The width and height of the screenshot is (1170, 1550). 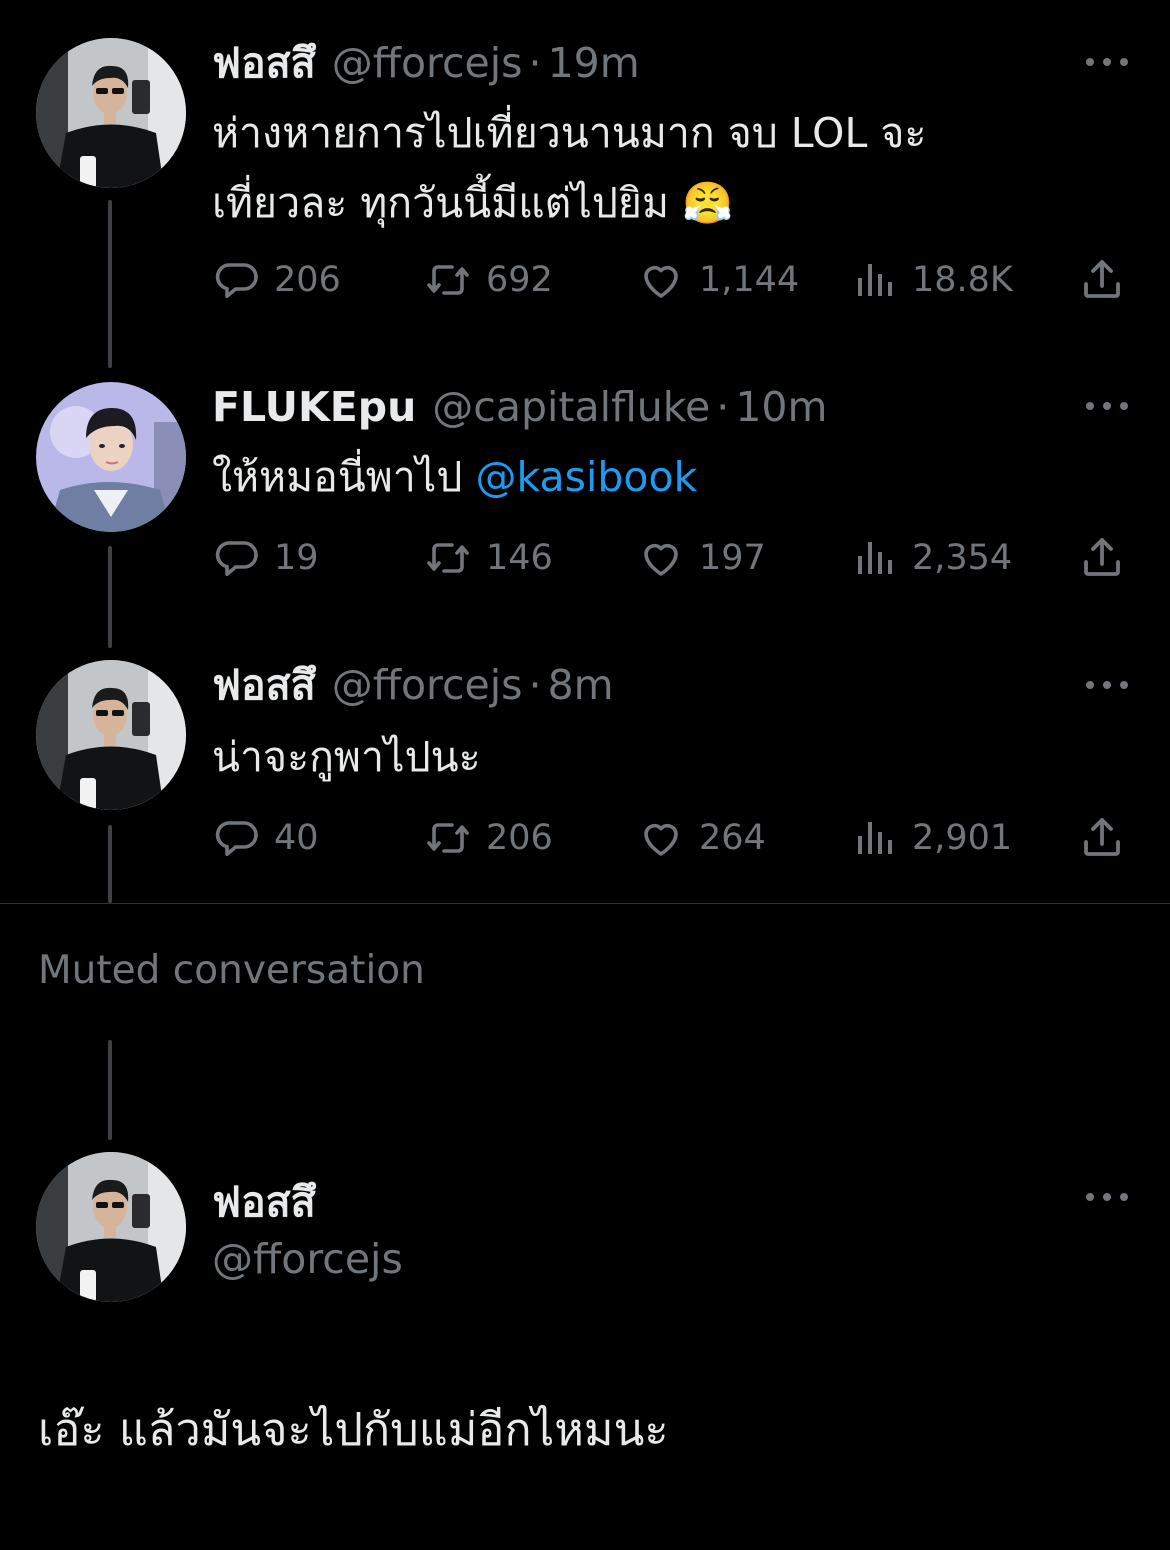 What do you see at coordinates (265, 558) in the screenshot?
I see `reply-button: 19` at bounding box center [265, 558].